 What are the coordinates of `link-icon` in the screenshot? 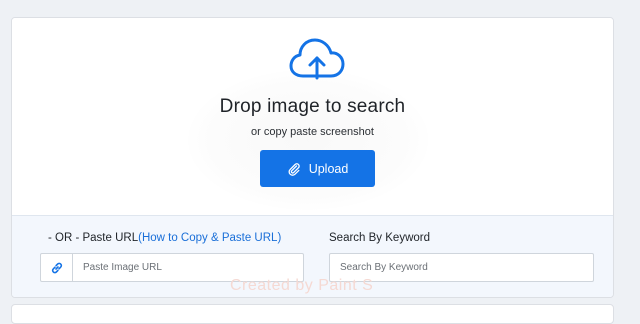 It's located at (56, 267).